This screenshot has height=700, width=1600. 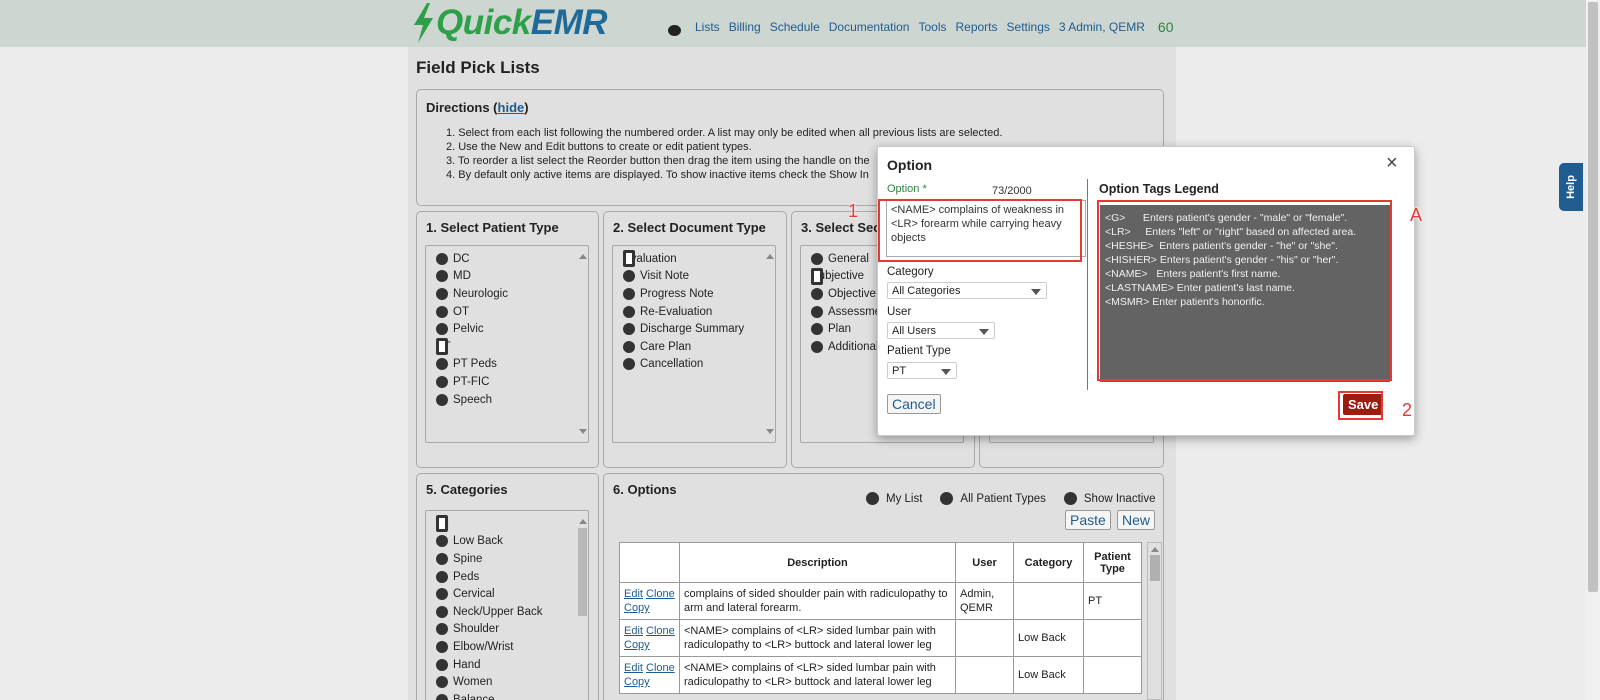 What do you see at coordinates (692, 329) in the screenshot?
I see `document-type-label: Discharge Summary` at bounding box center [692, 329].